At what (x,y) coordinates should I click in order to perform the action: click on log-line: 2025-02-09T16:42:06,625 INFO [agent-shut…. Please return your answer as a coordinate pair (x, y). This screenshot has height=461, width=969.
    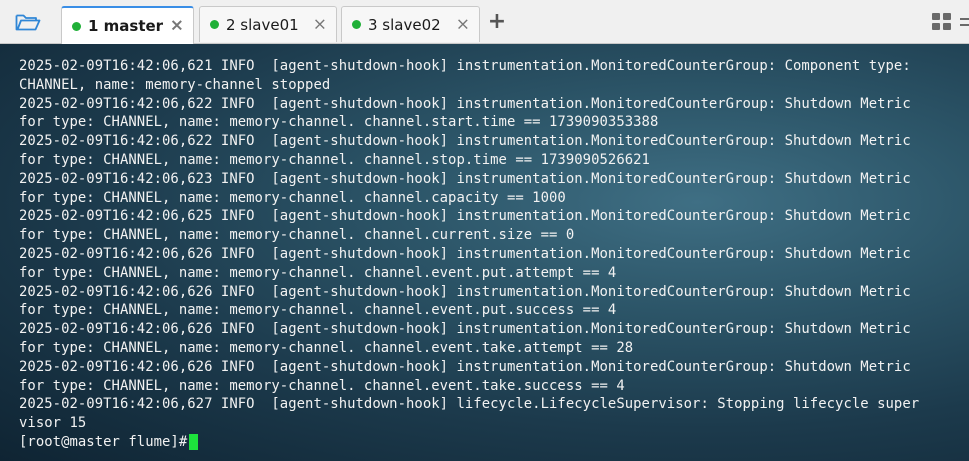
    Looking at the image, I should click on (465, 216).